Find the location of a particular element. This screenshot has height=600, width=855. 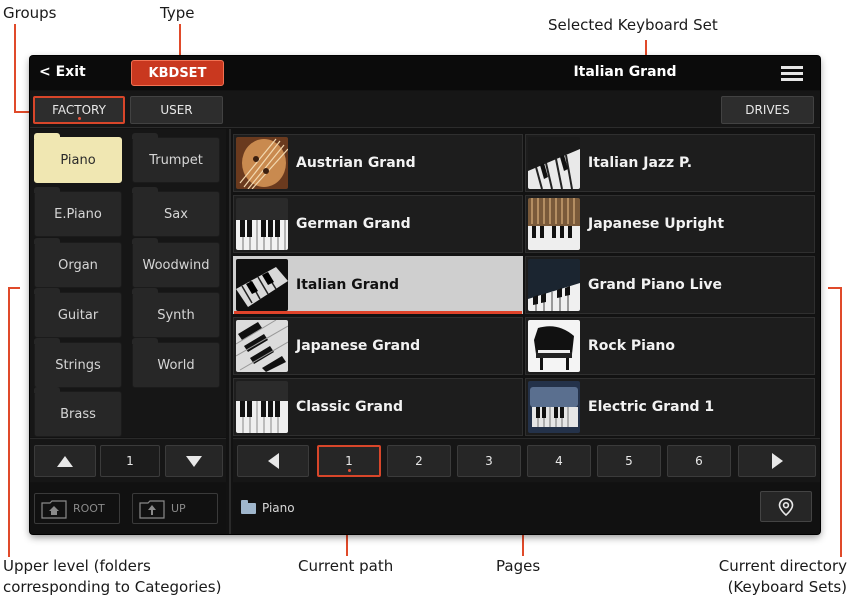

grand-piano-icon is located at coordinates (554, 346).